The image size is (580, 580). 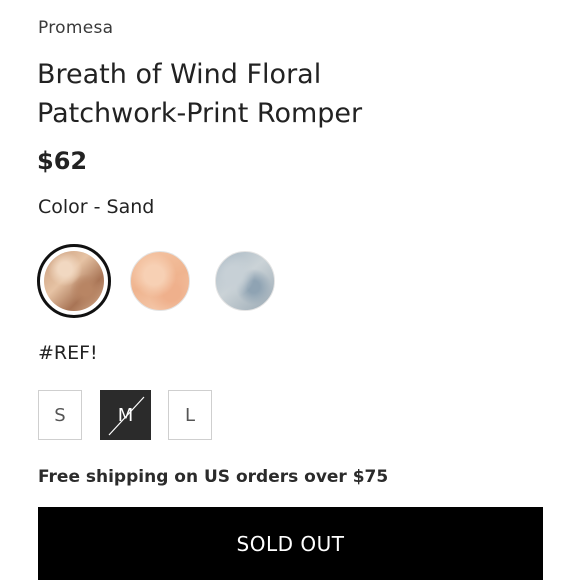 What do you see at coordinates (245, 281) in the screenshot?
I see `color-swatch-blue` at bounding box center [245, 281].